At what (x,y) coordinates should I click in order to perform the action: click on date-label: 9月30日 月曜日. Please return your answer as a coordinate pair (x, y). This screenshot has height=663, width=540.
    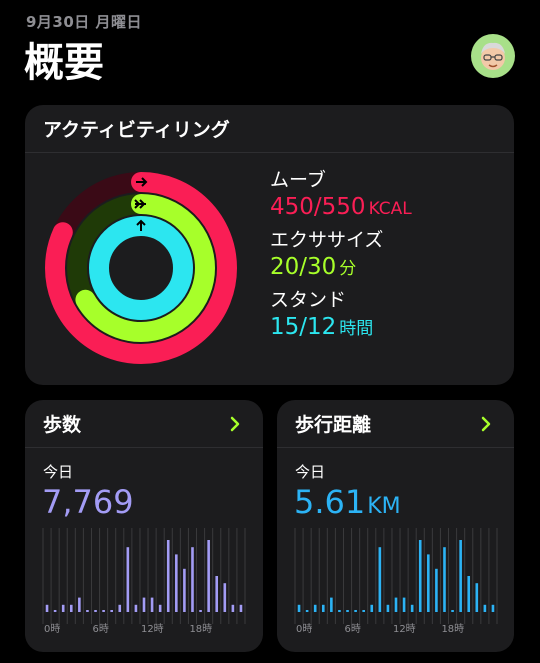
    Looking at the image, I should click on (84, 22).